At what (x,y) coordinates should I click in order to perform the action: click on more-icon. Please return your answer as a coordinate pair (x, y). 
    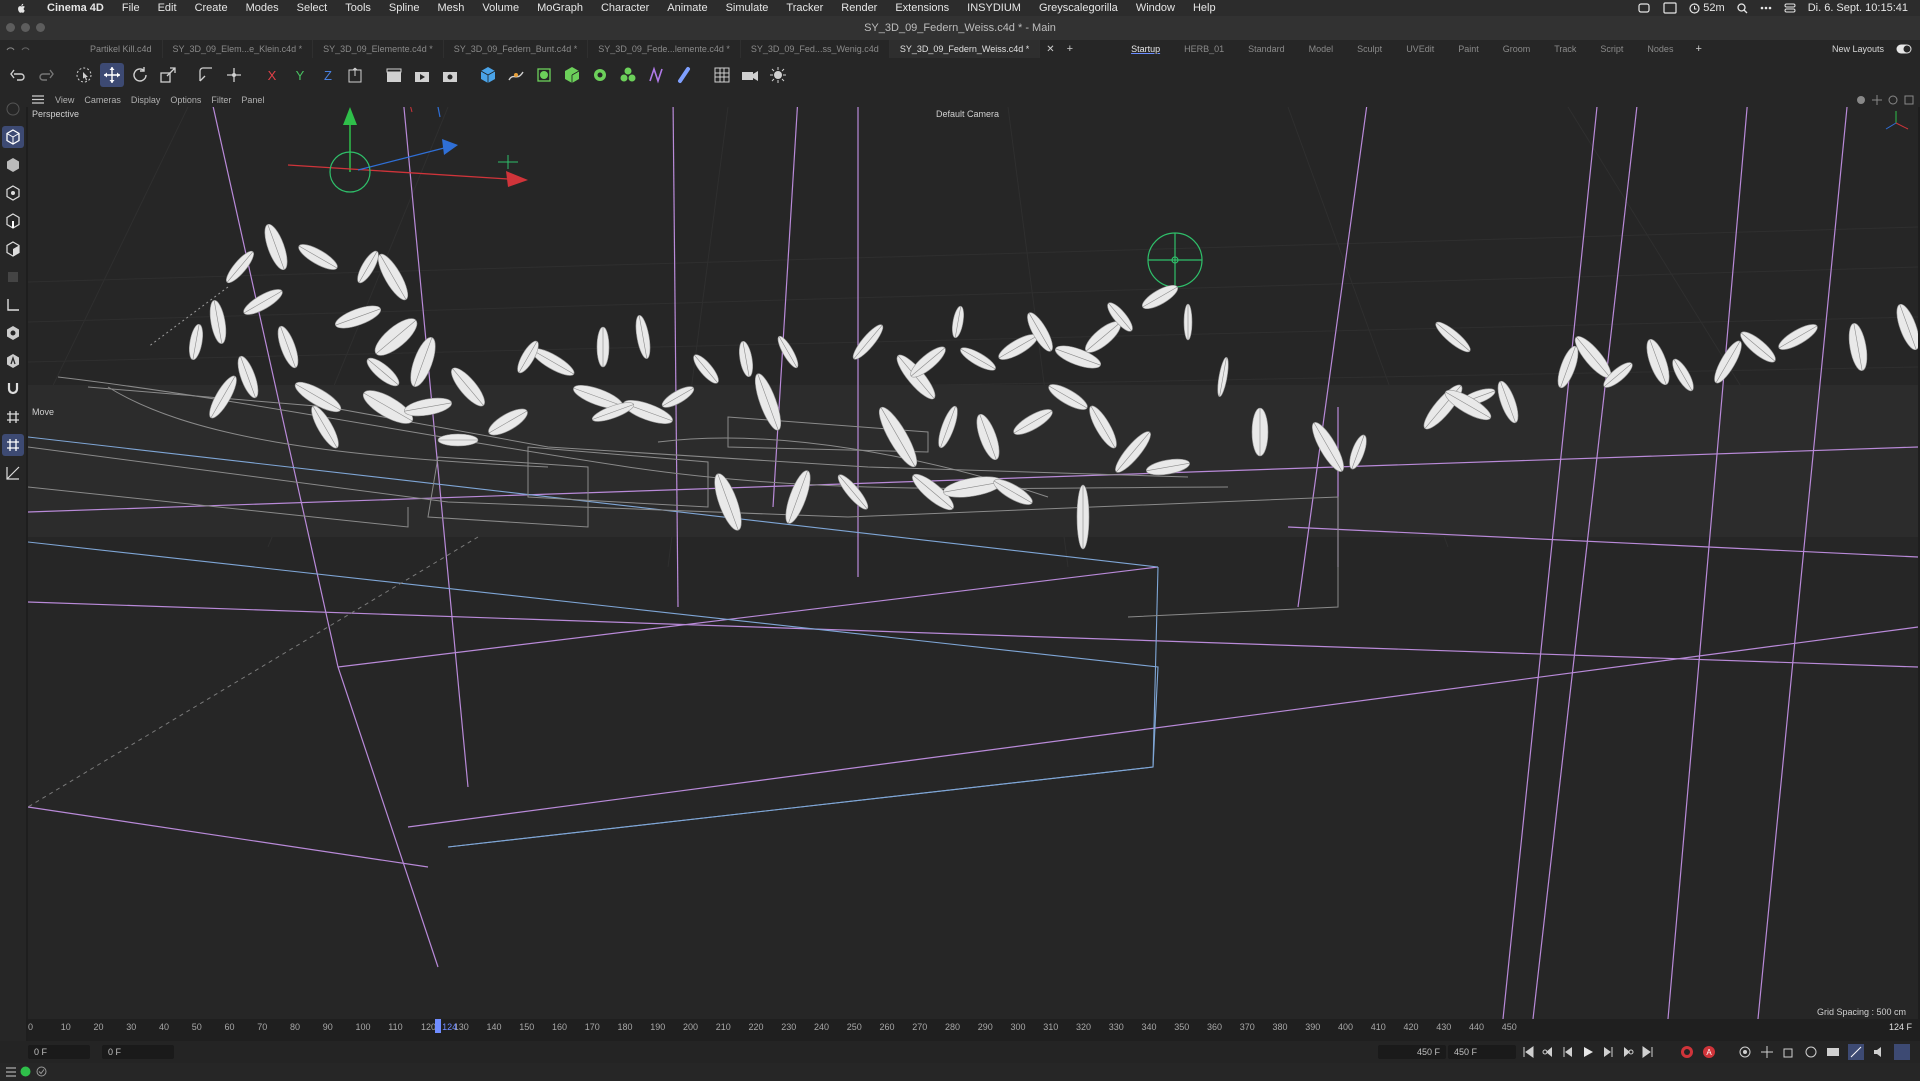
    Looking at the image, I should click on (1766, 8).